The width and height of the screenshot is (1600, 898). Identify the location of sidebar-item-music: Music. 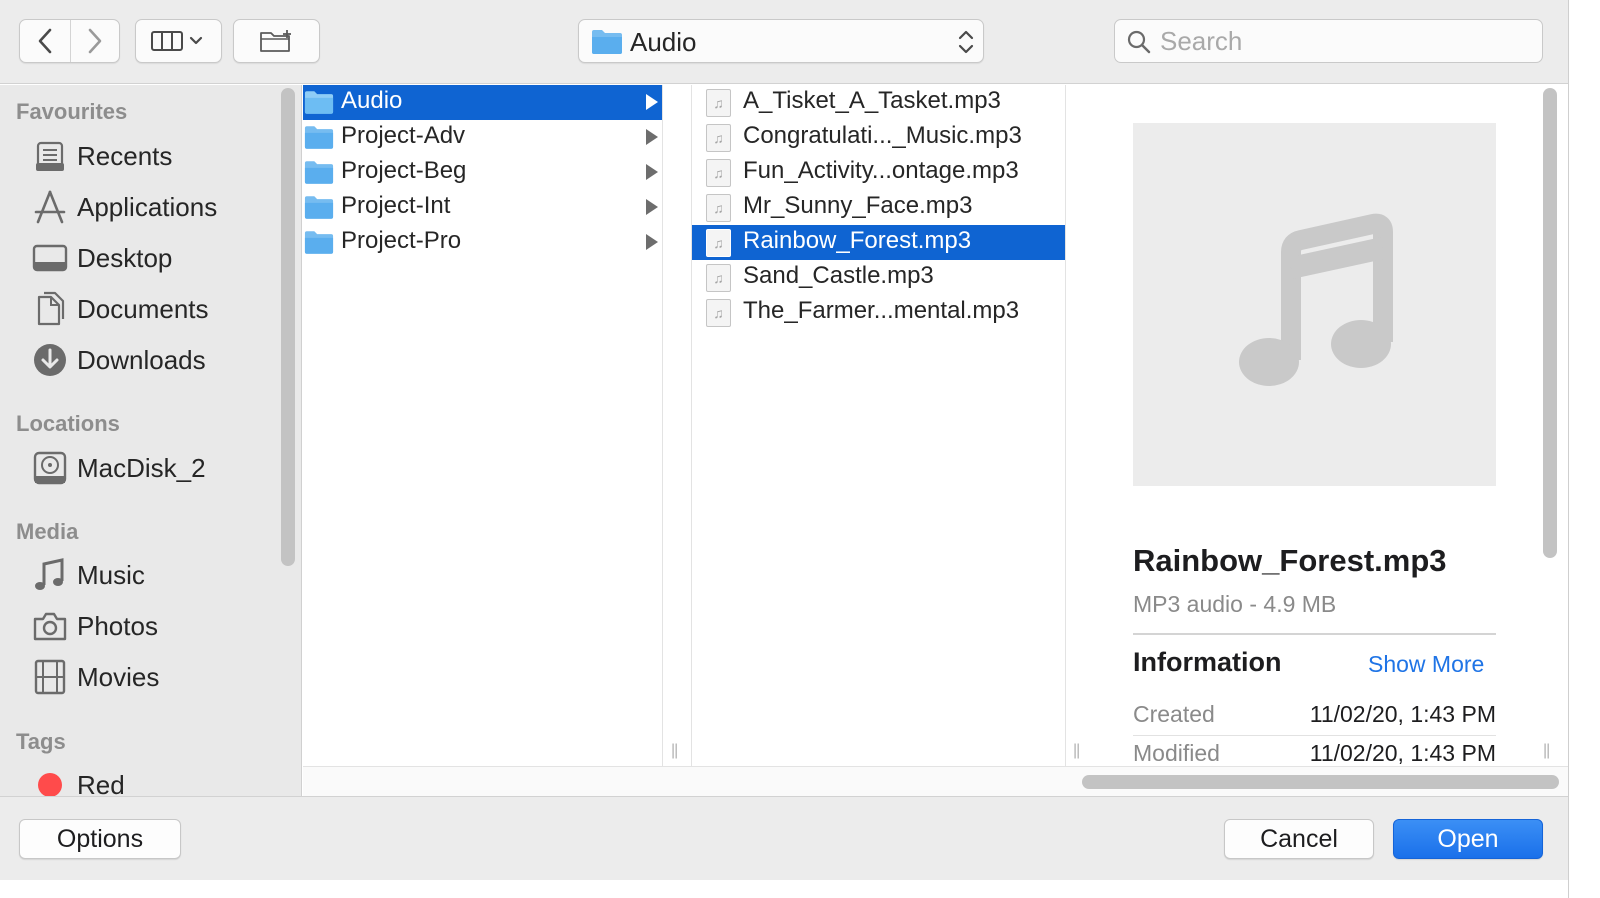
(141, 575).